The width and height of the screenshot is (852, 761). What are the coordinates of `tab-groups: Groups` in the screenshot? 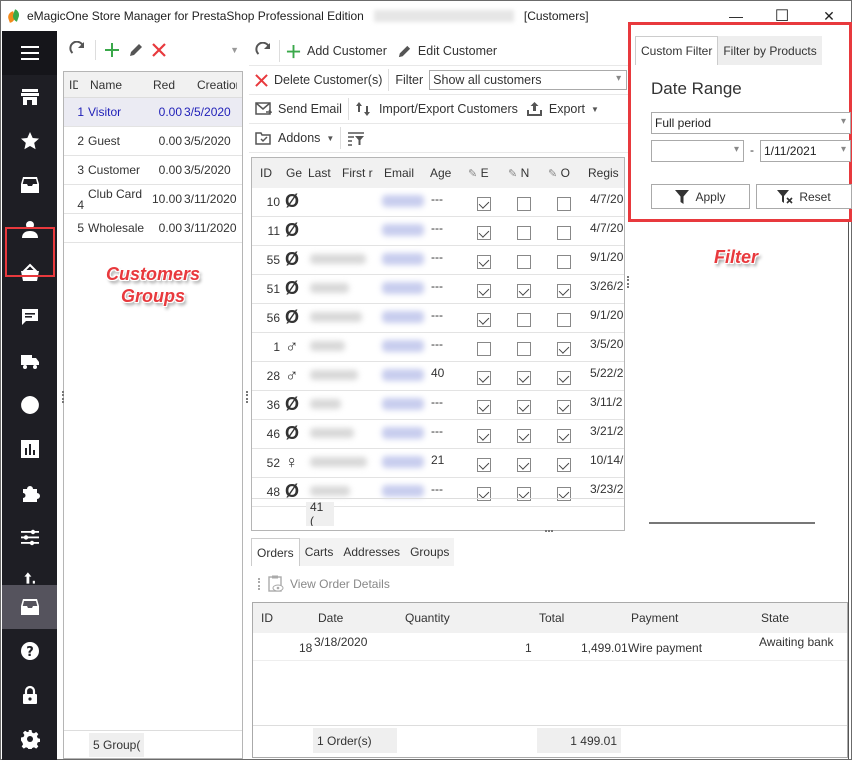 It's located at (430, 552).